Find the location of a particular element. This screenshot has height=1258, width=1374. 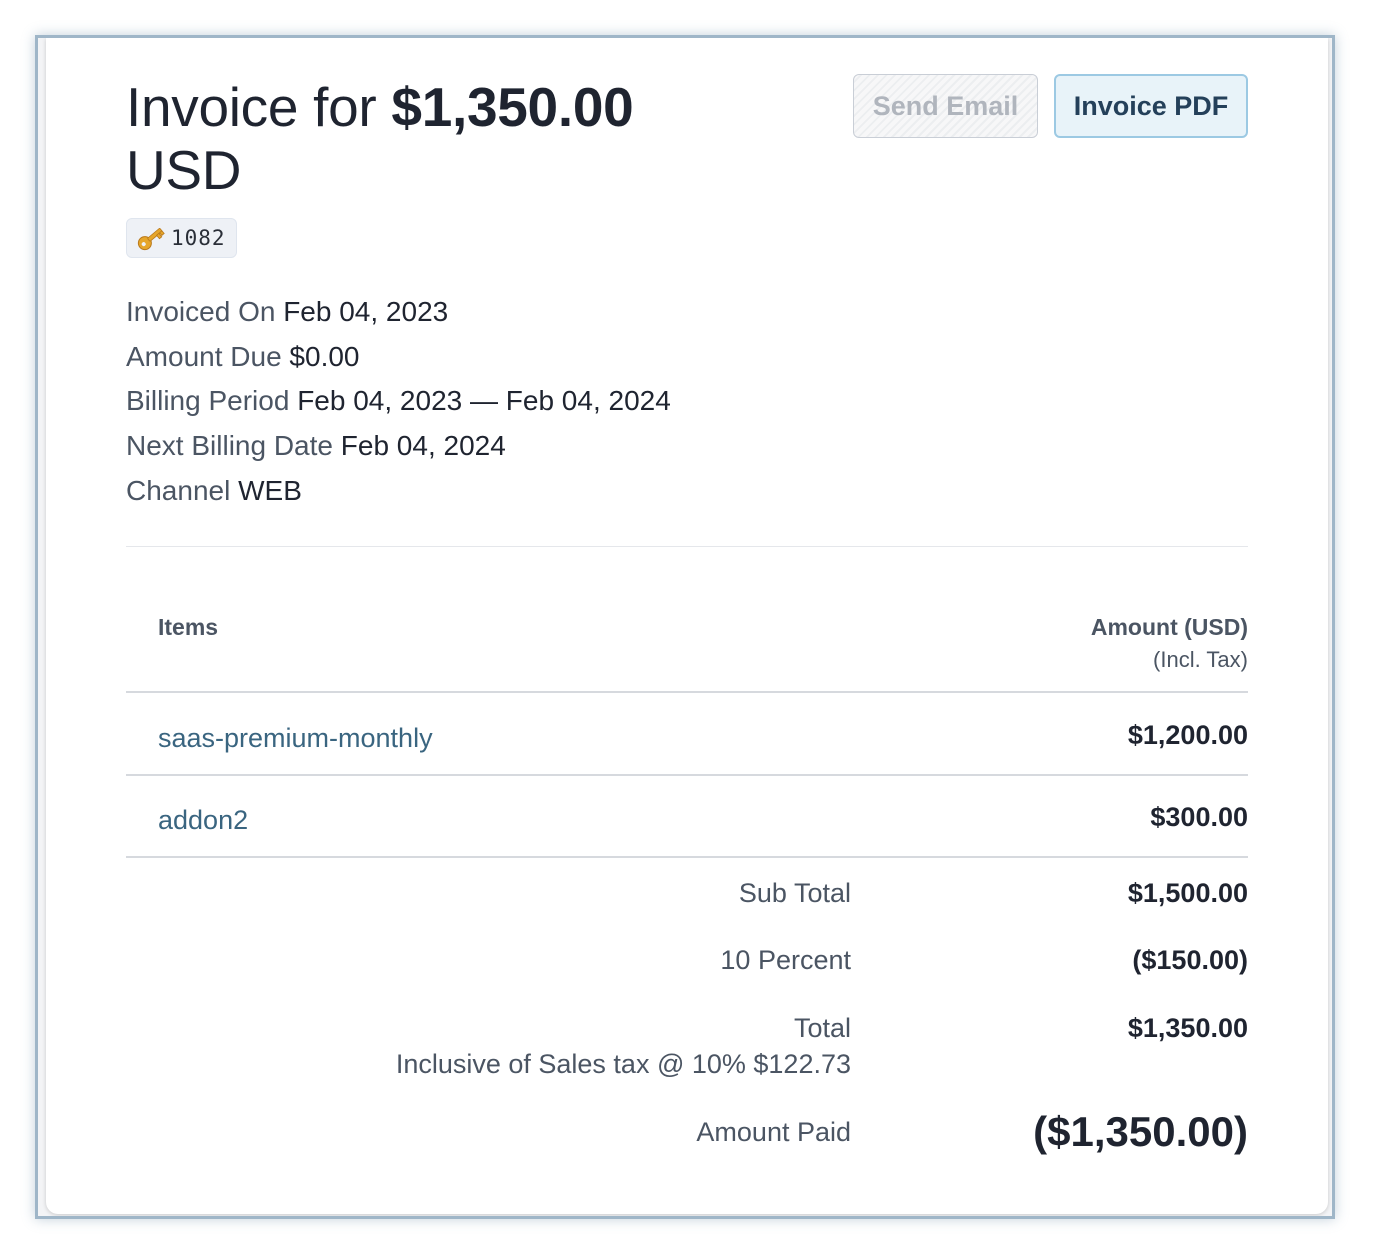

detail-value: Feb 04, 2024 is located at coordinates (423, 446).